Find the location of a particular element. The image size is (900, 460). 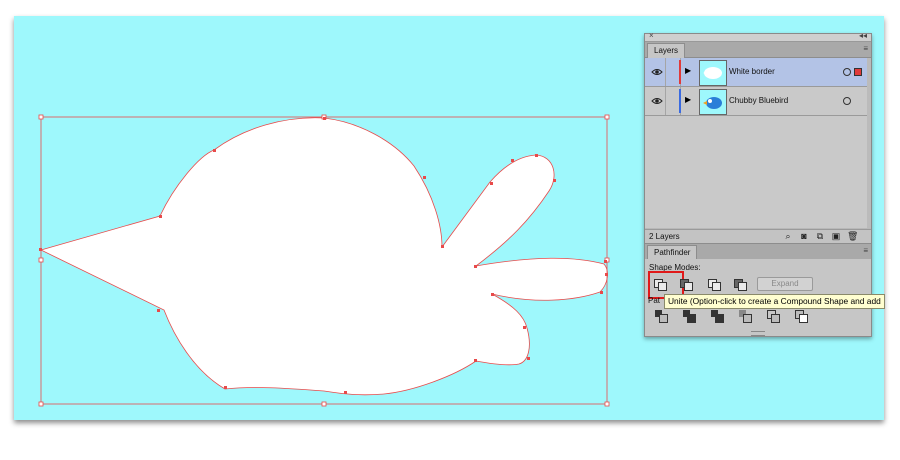

layers-tabbar: Layers ≡ is located at coordinates (758, 50).